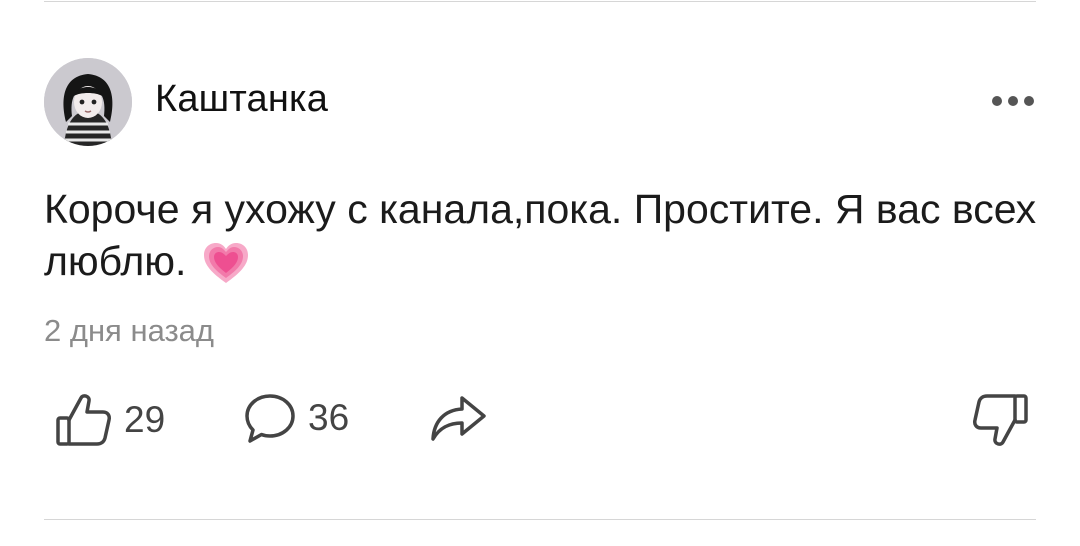  Describe the element at coordinates (83, 420) in the screenshot. I see `thumbs-up-icon` at that location.